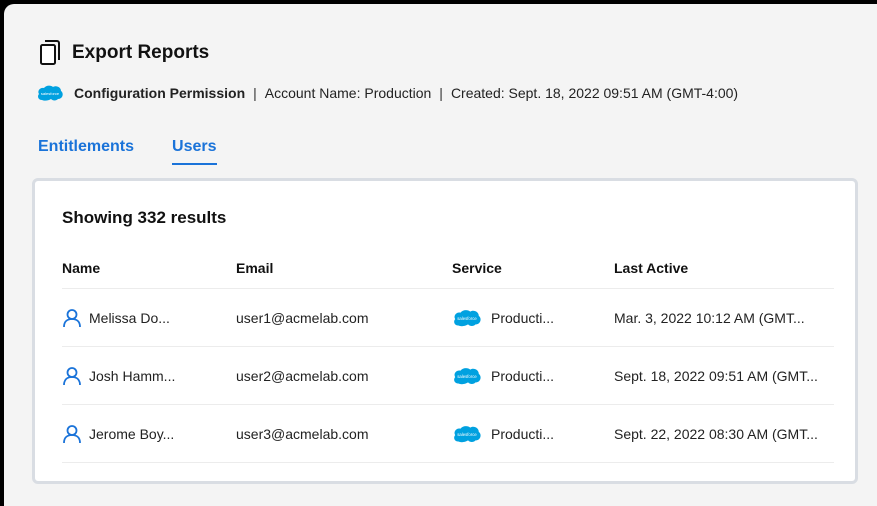 Image resolution: width=877 pixels, height=506 pixels. What do you see at coordinates (160, 93) in the screenshot?
I see `permission-name: Configuration Permission` at bounding box center [160, 93].